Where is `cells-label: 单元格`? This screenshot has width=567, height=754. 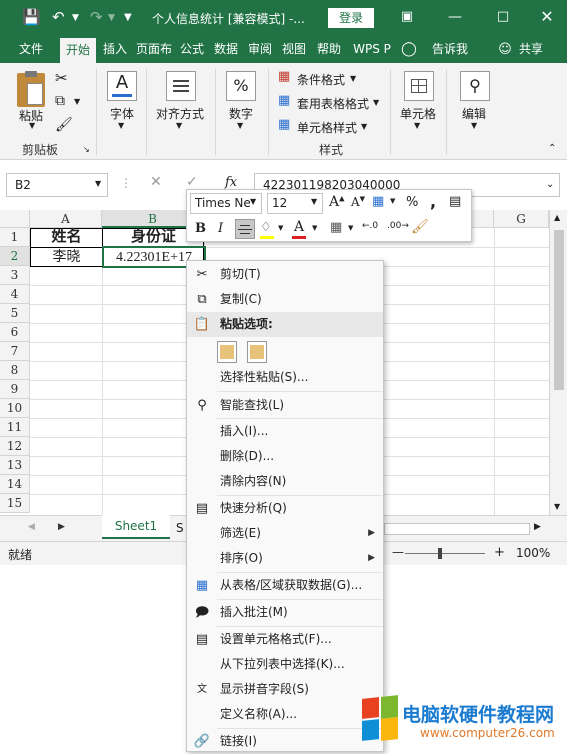 cells-label: 单元格 is located at coordinates (418, 113).